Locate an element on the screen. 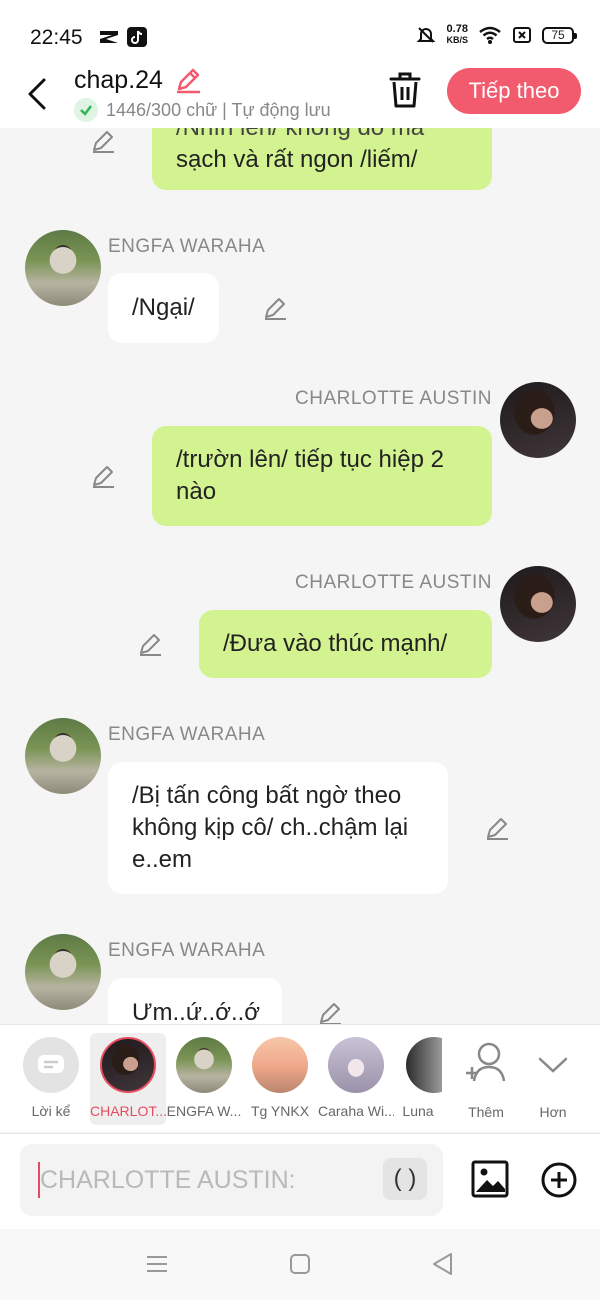 The height and width of the screenshot is (1300, 600). next-button: Tiếp theo is located at coordinates (514, 91).